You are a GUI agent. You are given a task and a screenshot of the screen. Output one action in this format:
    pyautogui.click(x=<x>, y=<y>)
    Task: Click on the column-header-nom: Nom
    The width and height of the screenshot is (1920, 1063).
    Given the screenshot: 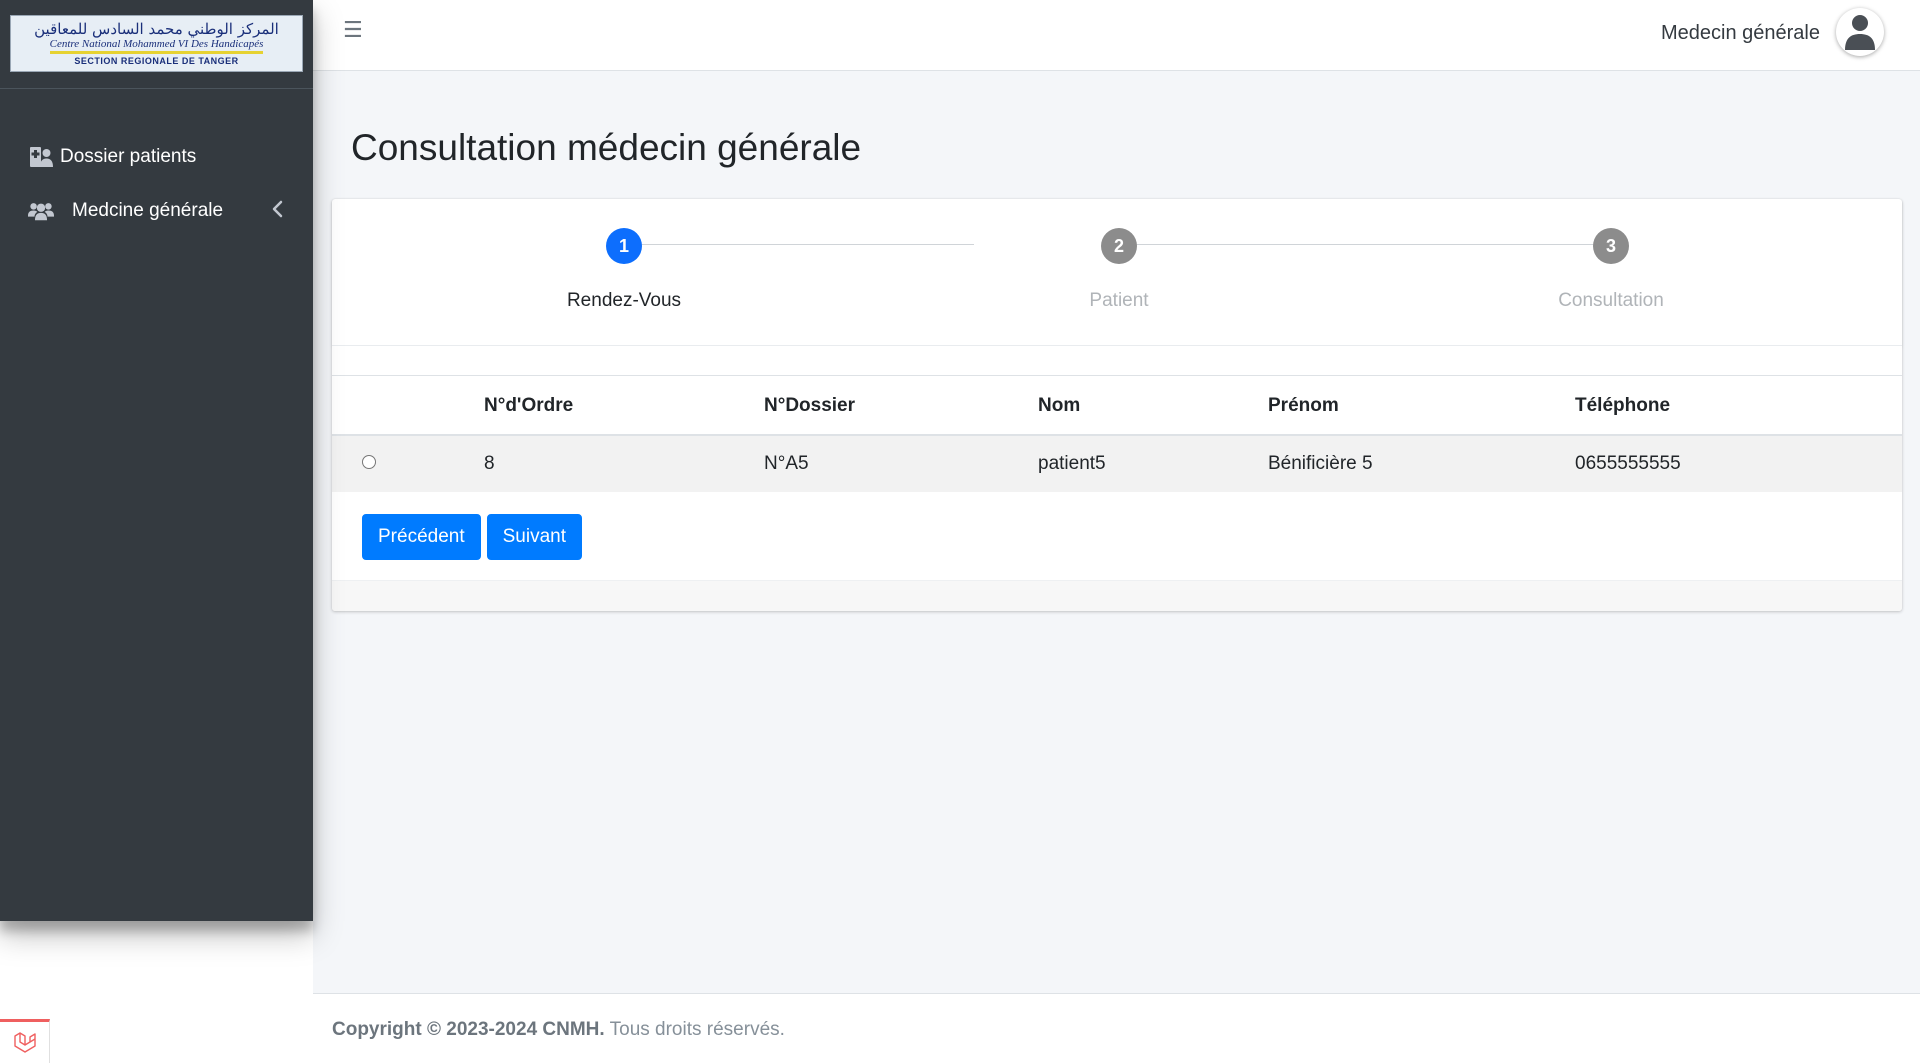 What is the action you would take?
    pyautogui.click(x=1153, y=406)
    